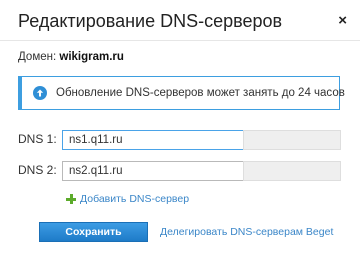  I want to click on plus-icon, so click(71, 199).